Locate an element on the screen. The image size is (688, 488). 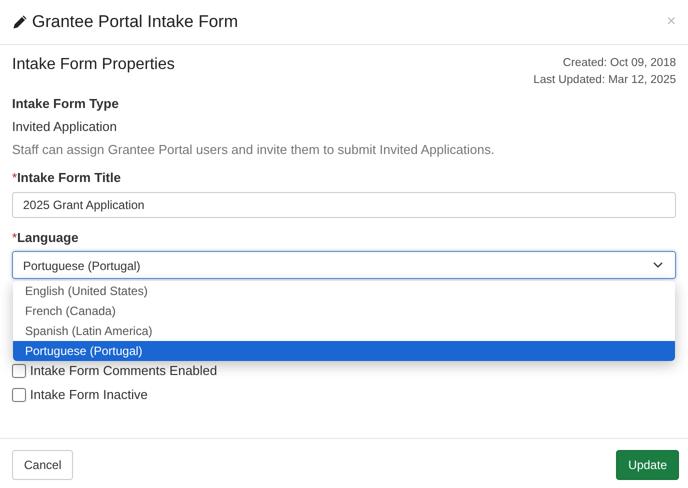
section-heading: Intake Form Properties is located at coordinates (93, 65).